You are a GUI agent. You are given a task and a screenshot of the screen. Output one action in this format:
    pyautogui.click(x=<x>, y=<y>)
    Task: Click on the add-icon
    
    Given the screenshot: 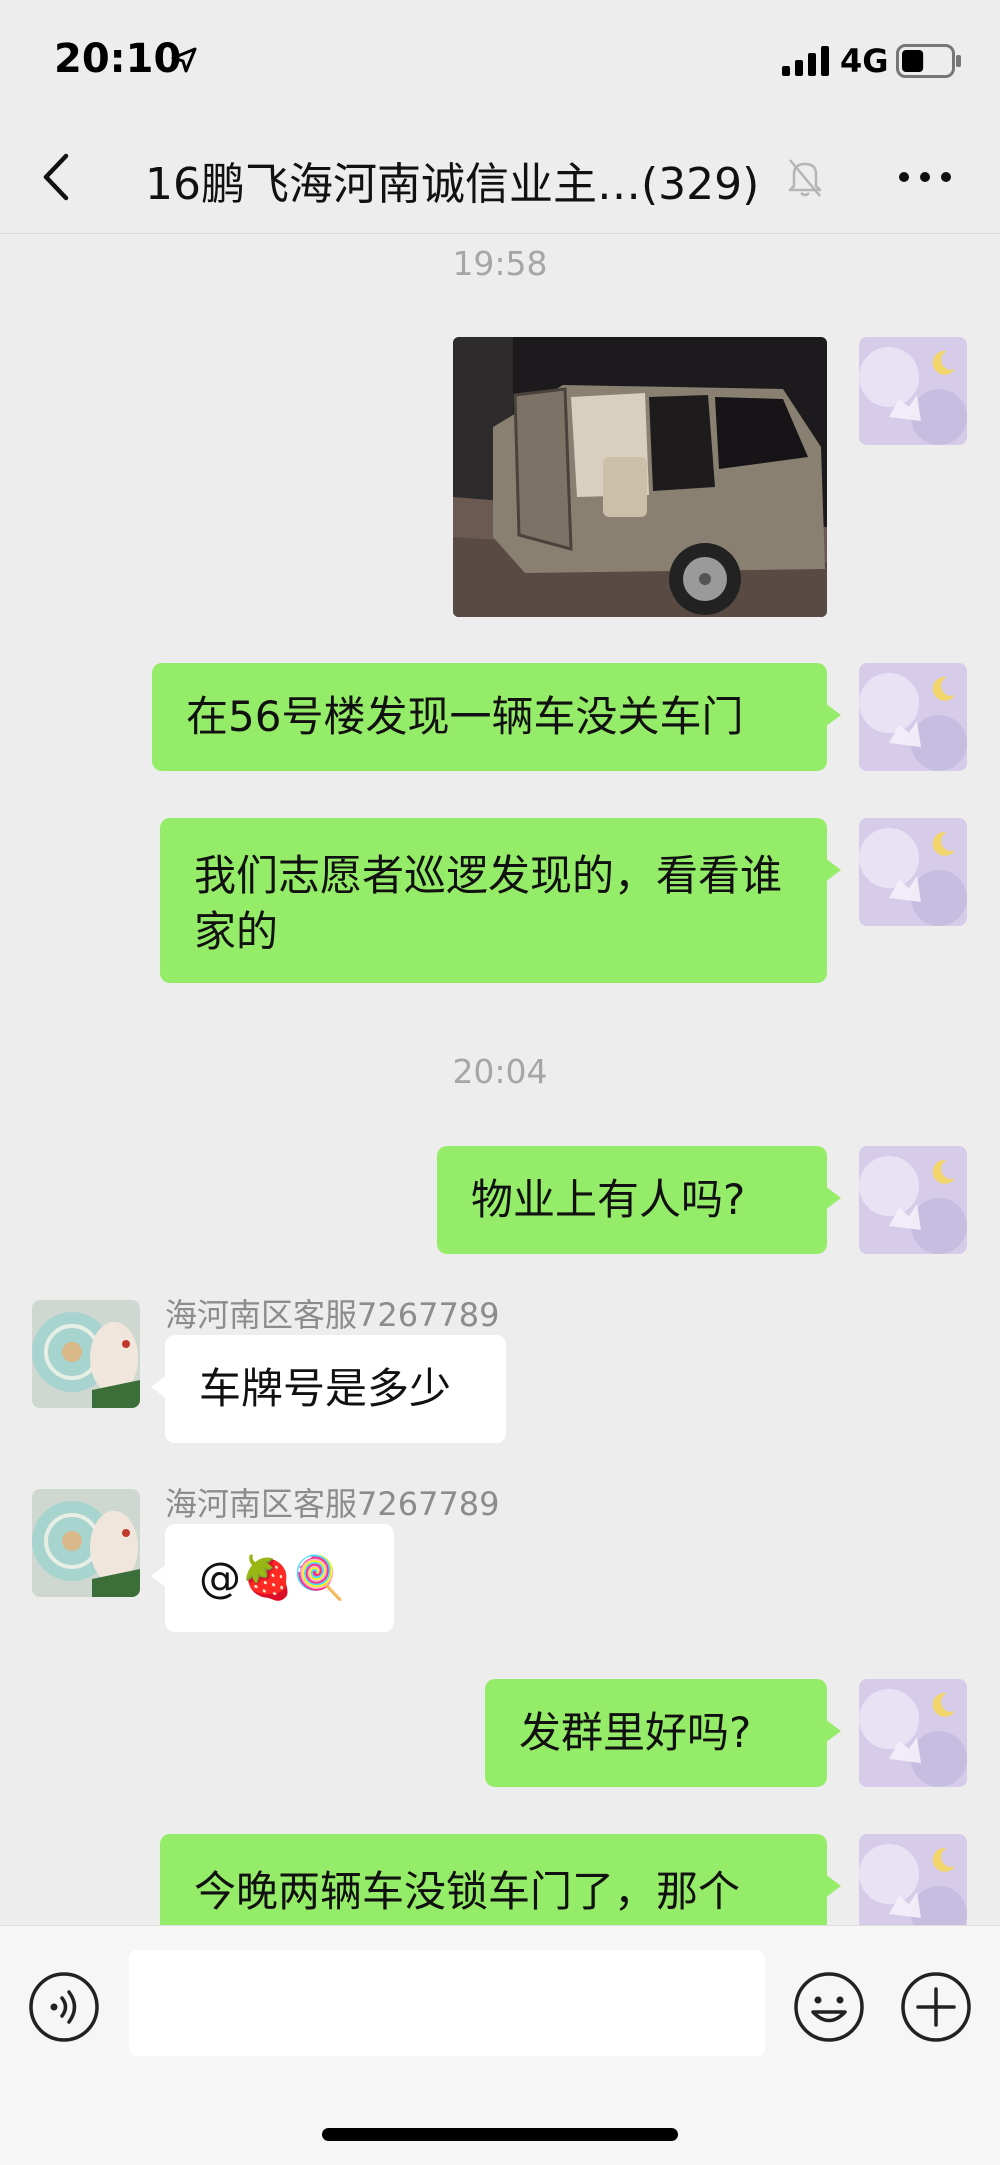 What is the action you would take?
    pyautogui.click(x=936, y=2007)
    